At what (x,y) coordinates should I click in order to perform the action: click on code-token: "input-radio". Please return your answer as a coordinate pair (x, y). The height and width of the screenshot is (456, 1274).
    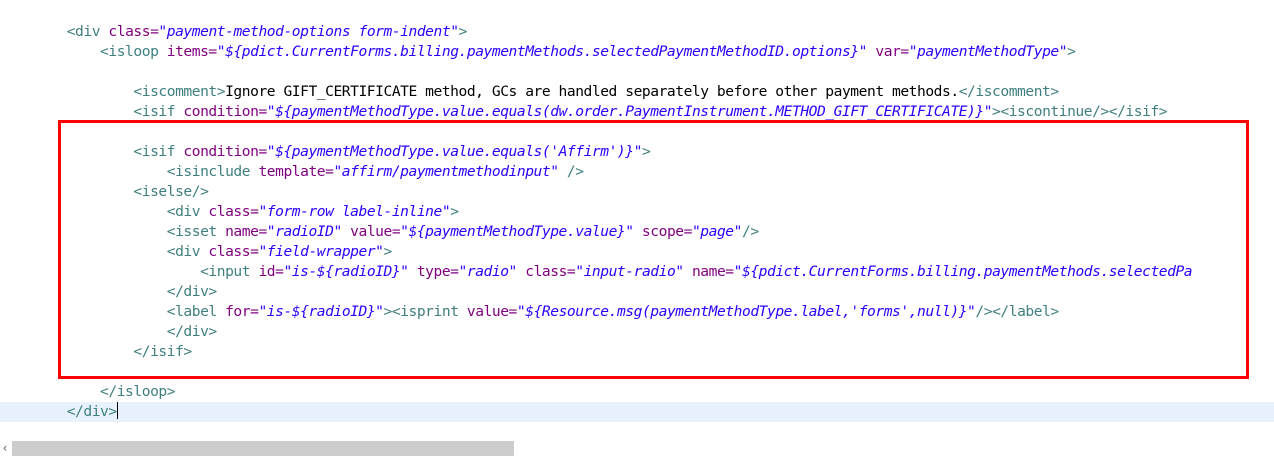
    Looking at the image, I should click on (629, 271).